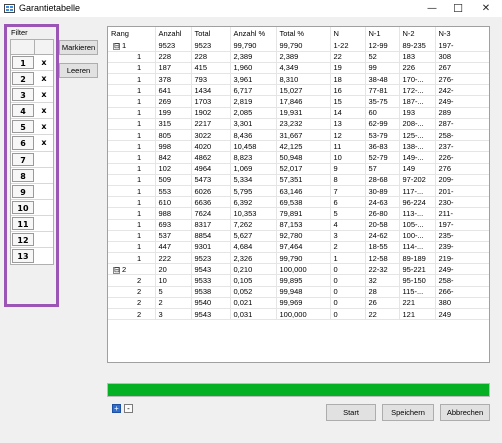  What do you see at coordinates (458, 8) in the screenshot?
I see `maximize-button: ☐` at bounding box center [458, 8].